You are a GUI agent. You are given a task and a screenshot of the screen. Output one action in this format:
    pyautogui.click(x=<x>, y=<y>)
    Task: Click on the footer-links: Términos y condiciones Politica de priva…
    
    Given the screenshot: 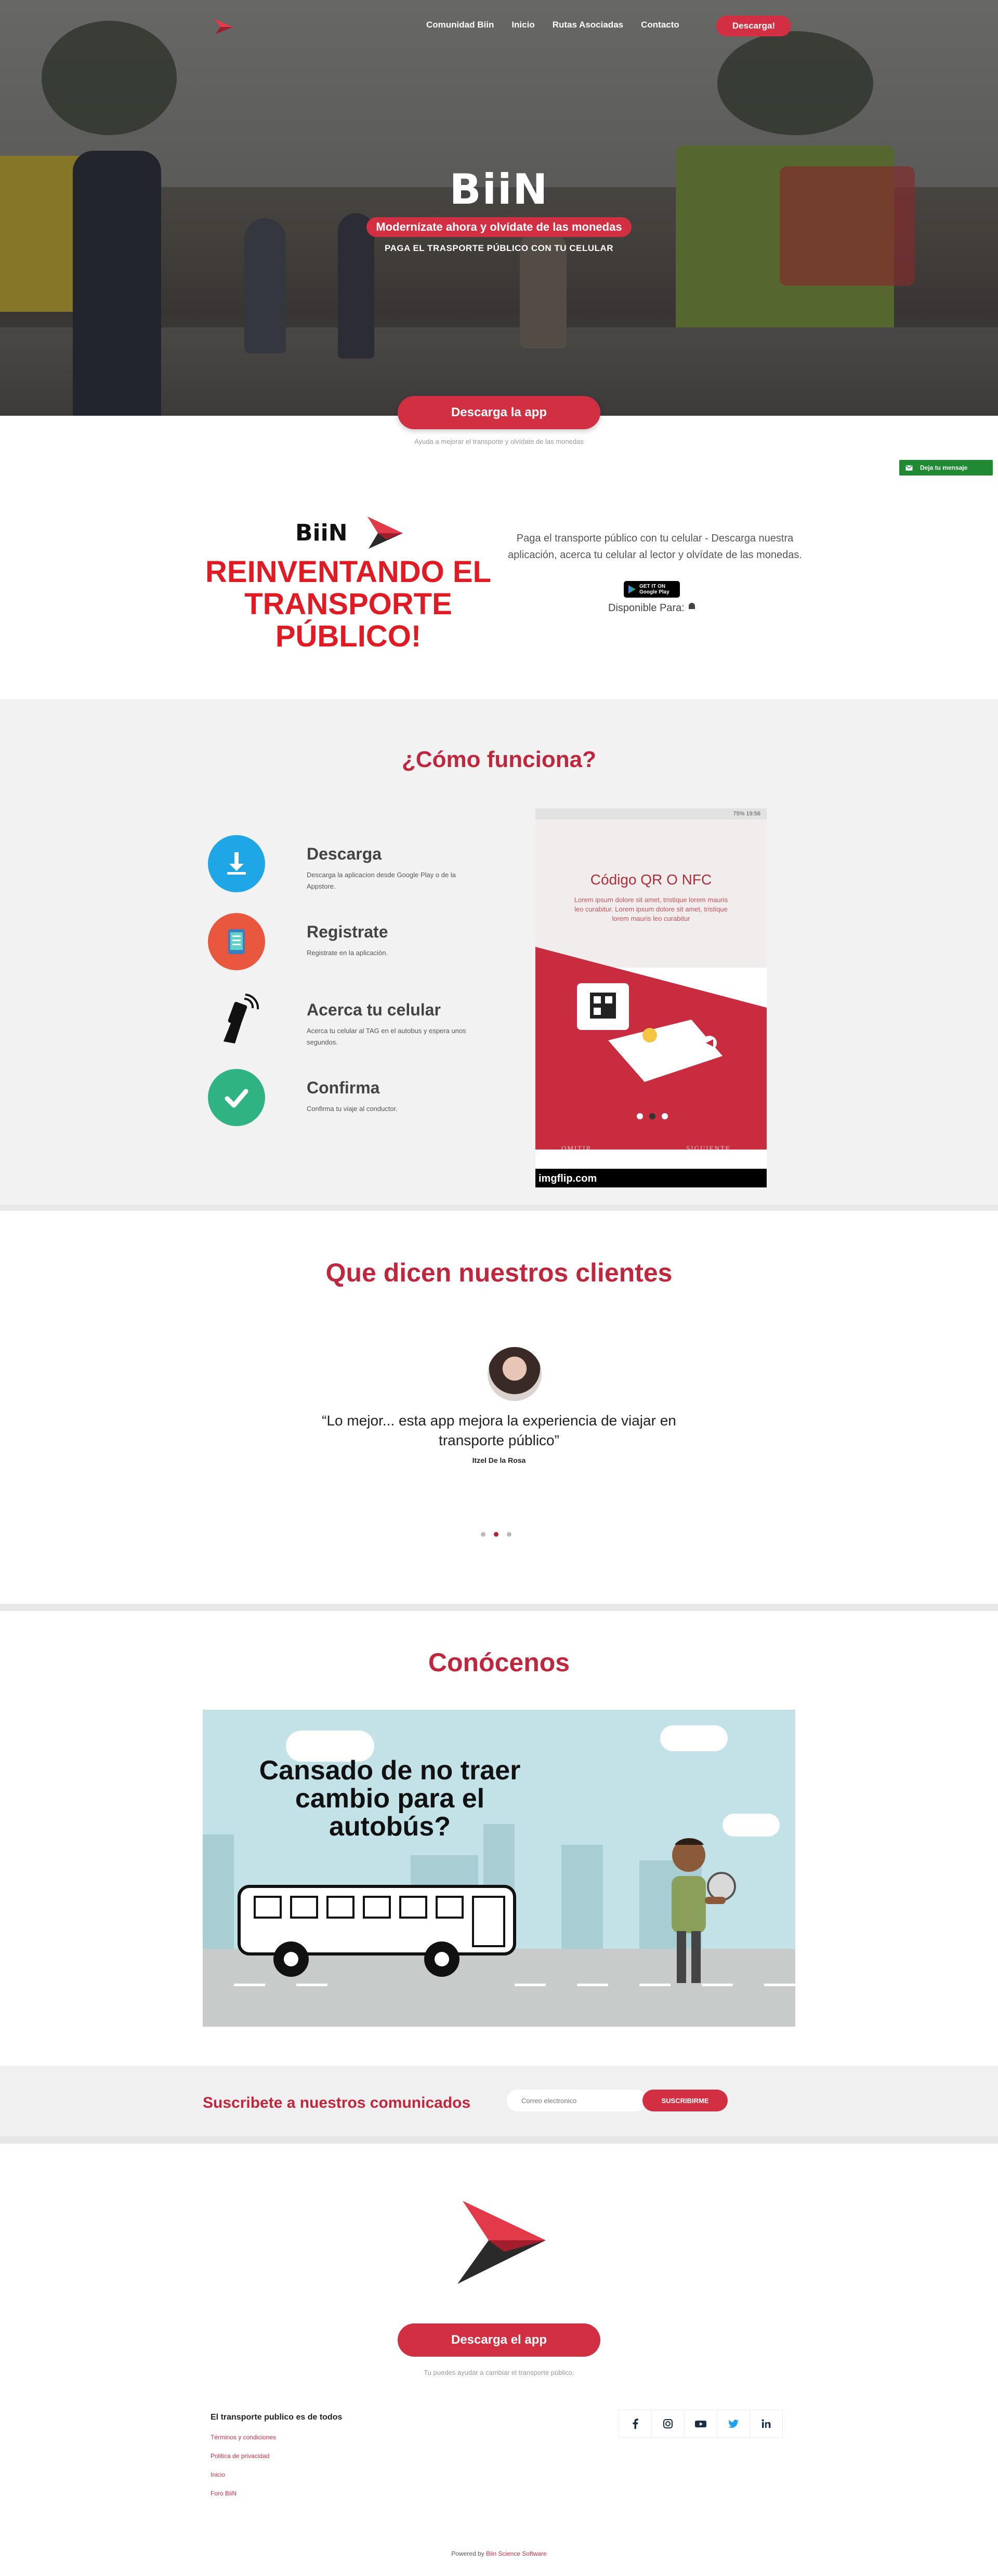 What is the action you would take?
    pyautogui.click(x=243, y=2471)
    